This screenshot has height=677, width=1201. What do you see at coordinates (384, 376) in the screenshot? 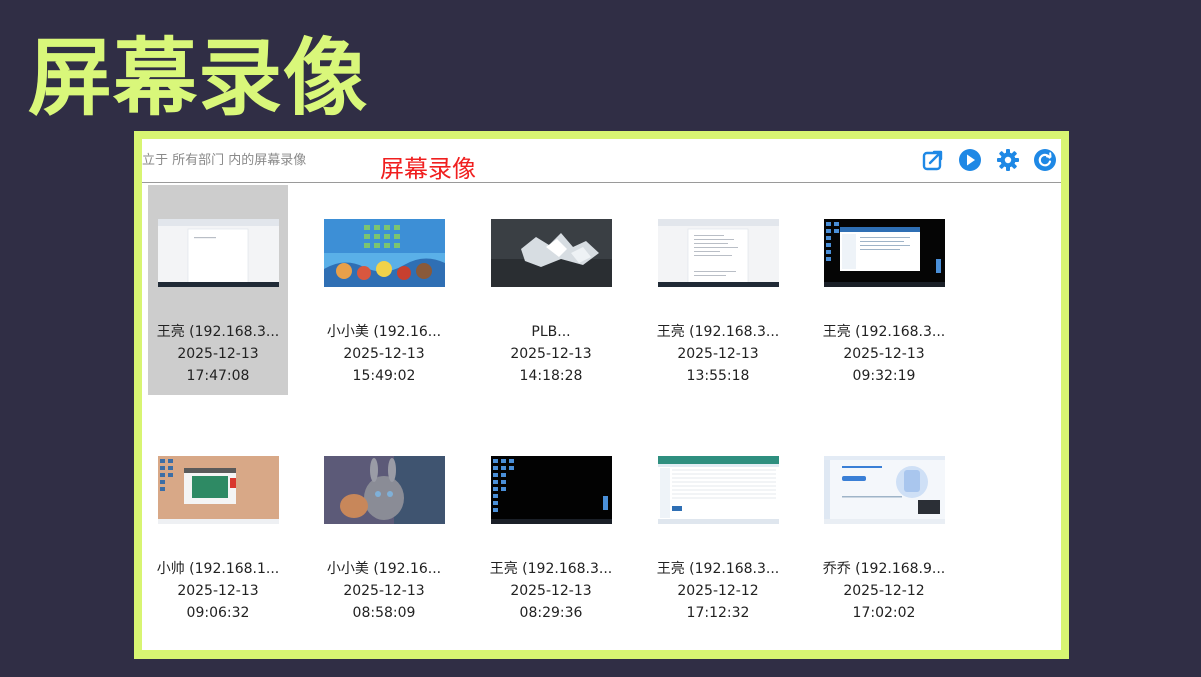
I see `recording-time: 15:49:02` at bounding box center [384, 376].